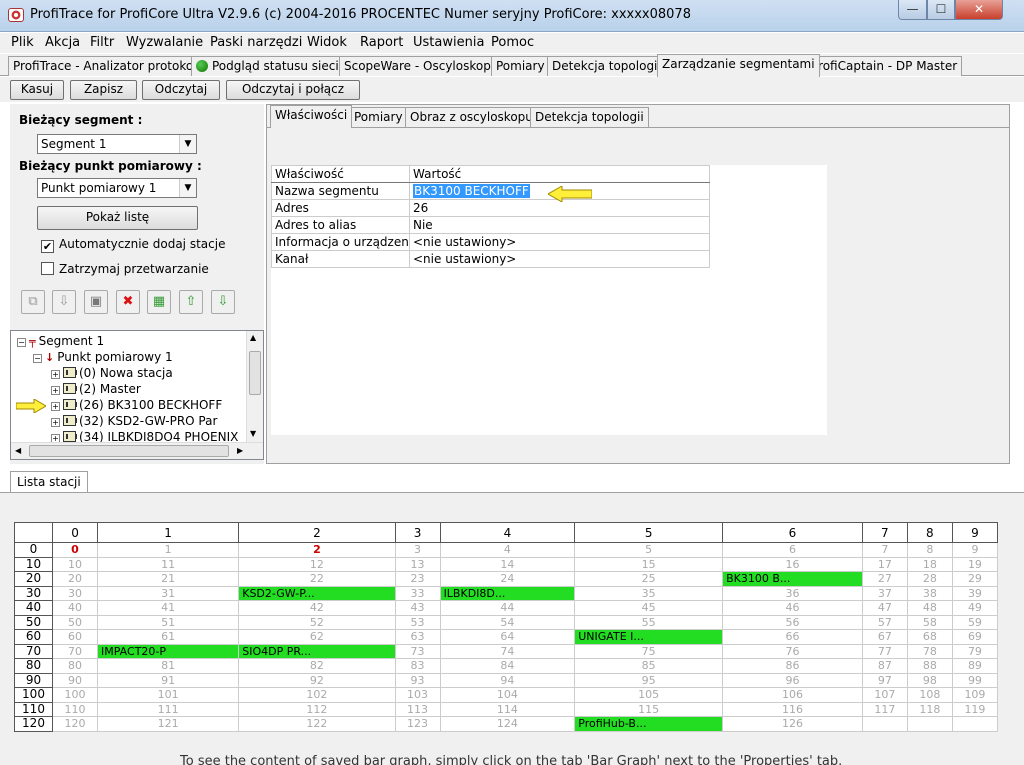 The height and width of the screenshot is (765, 1024). I want to click on station-cell: 43, so click(417, 608).